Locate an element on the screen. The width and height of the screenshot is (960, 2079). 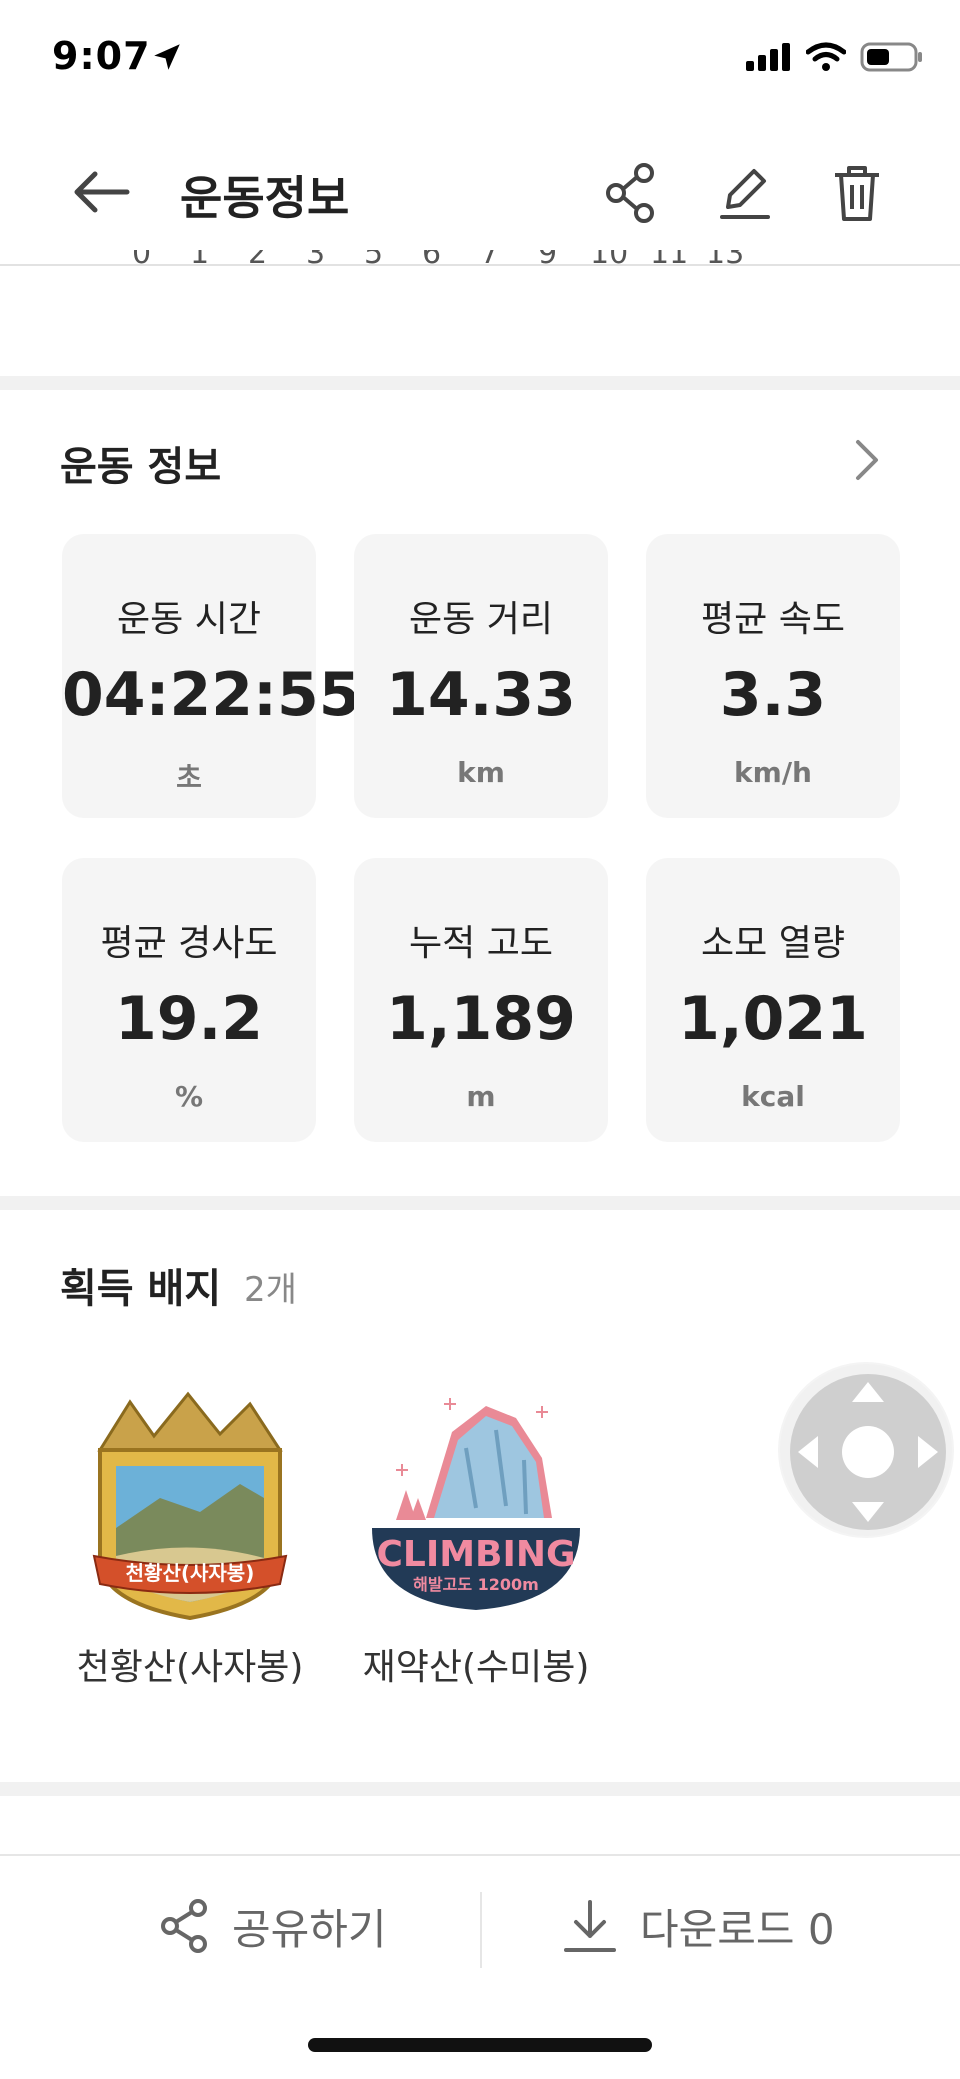
badge-logo-text: CLIMBING is located at coordinates (475, 1554).